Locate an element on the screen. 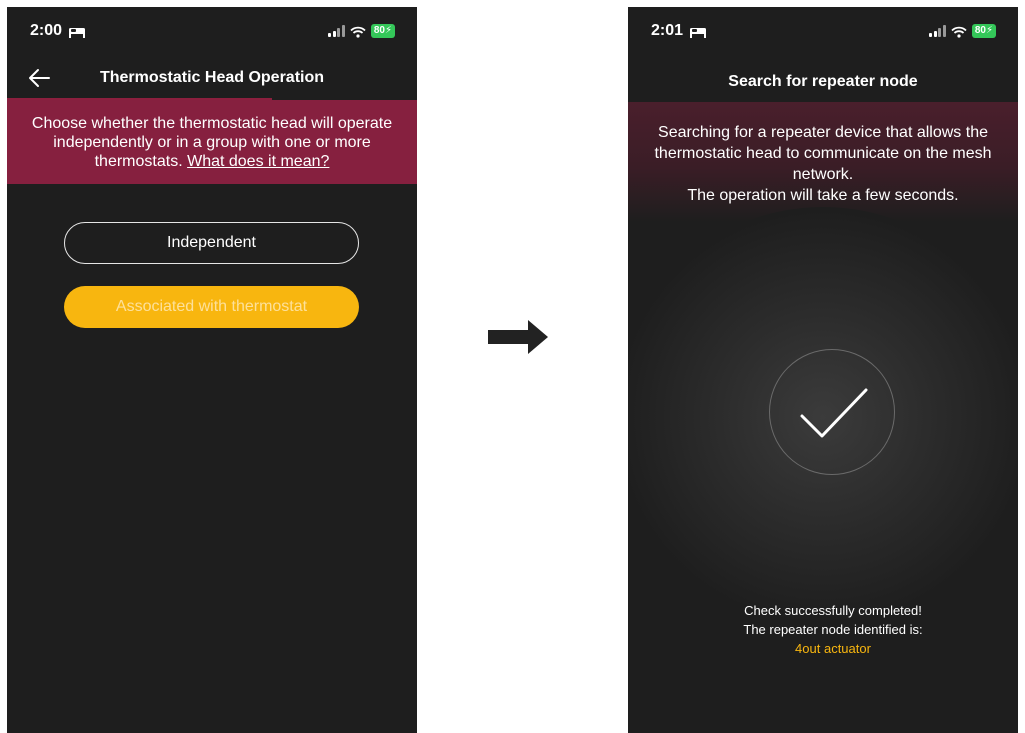 This screenshot has width=1025, height=733. independent-button: Independent is located at coordinates (211, 243).